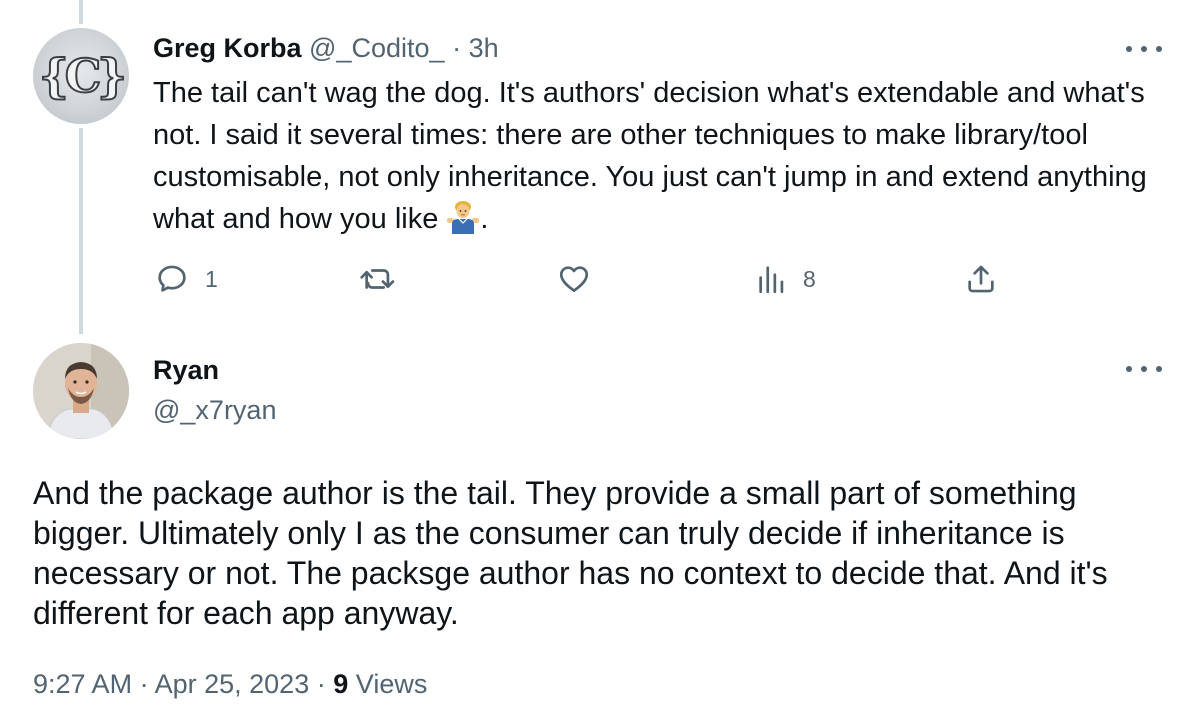 Image resolution: width=1200 pixels, height=719 pixels. Describe the element at coordinates (81, 231) in the screenshot. I see `thread-connector` at that location.